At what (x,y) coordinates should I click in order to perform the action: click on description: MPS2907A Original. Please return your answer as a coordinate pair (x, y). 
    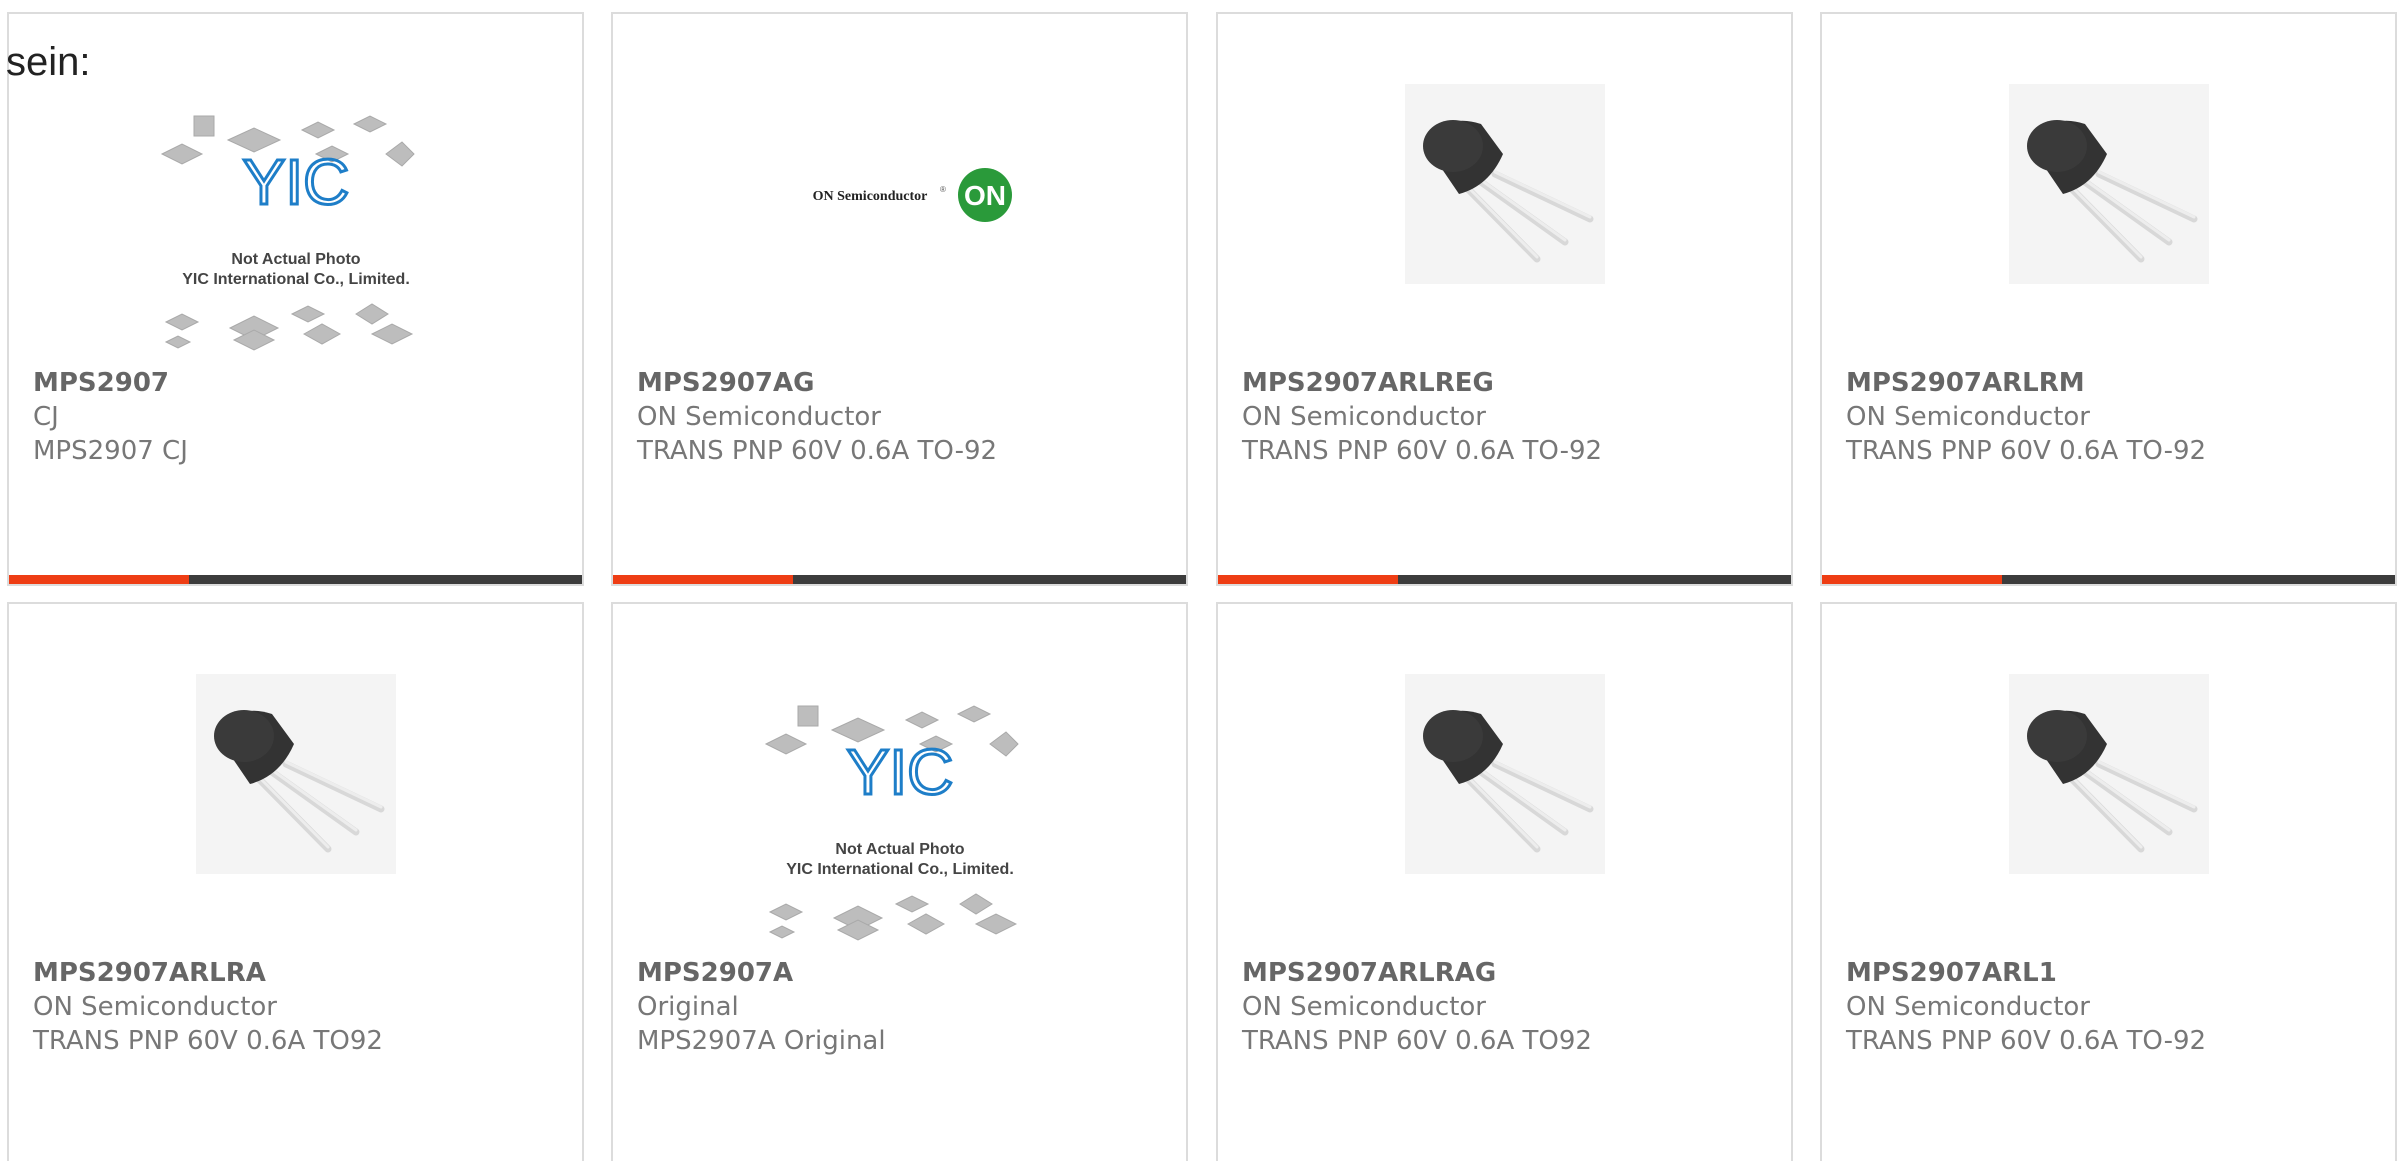
    Looking at the image, I should click on (761, 1041).